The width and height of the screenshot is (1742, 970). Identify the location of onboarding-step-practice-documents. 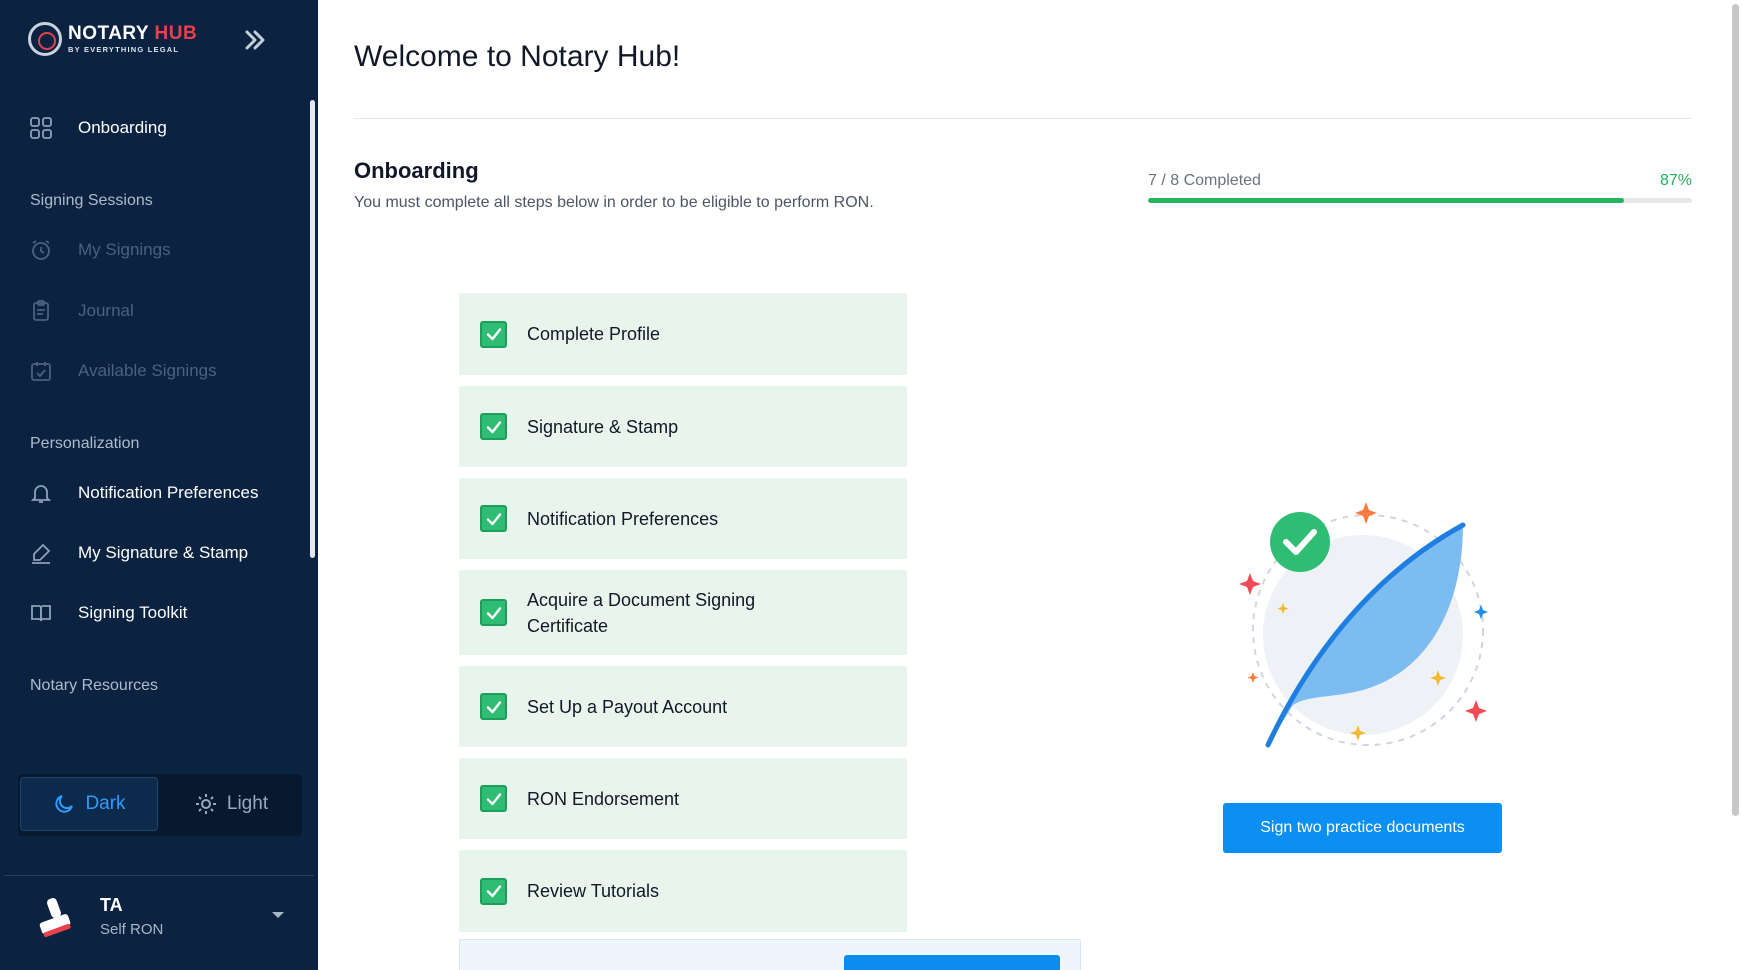
(770, 954).